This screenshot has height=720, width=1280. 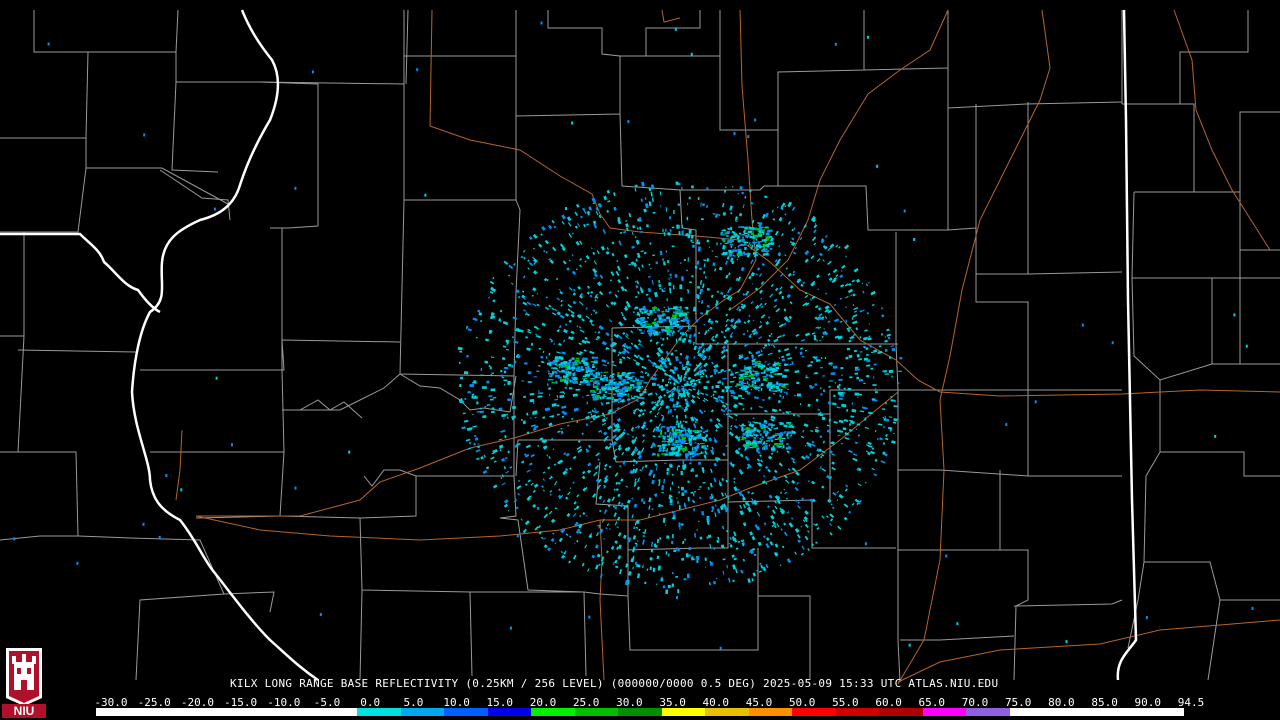 What do you see at coordinates (24, 677) in the screenshot?
I see `castle-icon` at bounding box center [24, 677].